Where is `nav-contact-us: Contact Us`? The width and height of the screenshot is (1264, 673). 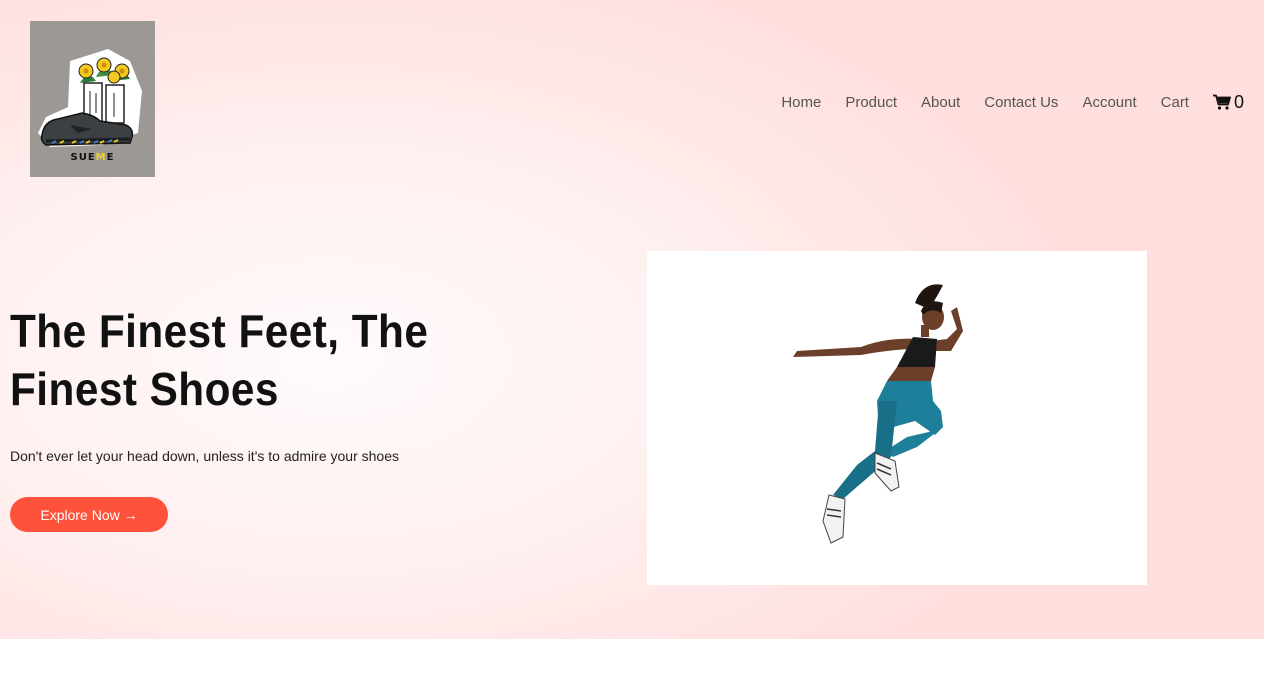
nav-contact-us: Contact Us is located at coordinates (1021, 102).